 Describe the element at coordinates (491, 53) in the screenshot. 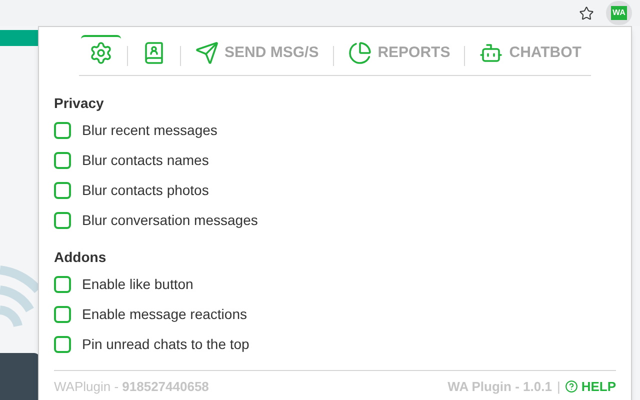

I see `robot-icon` at that location.